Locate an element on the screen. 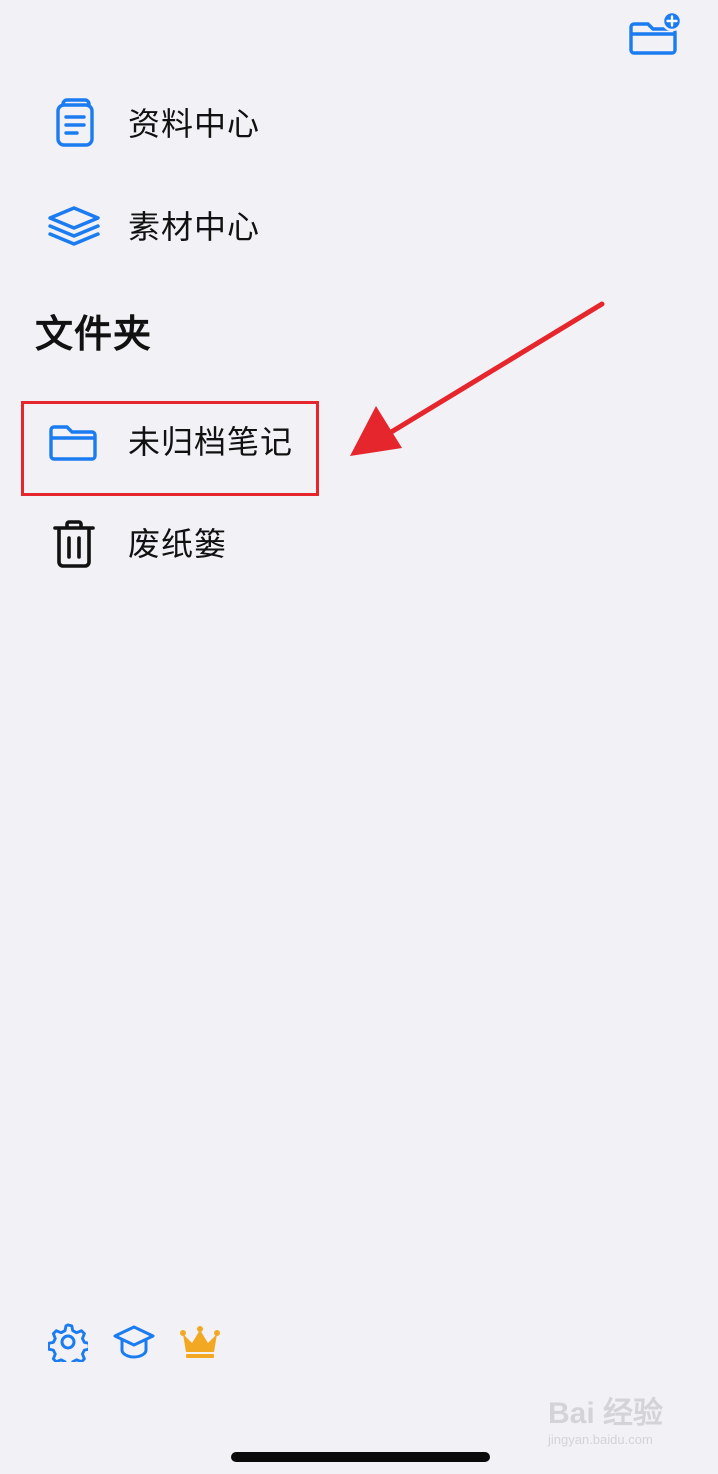 The height and width of the screenshot is (1474, 718). new-folder-button is located at coordinates (656, 33).